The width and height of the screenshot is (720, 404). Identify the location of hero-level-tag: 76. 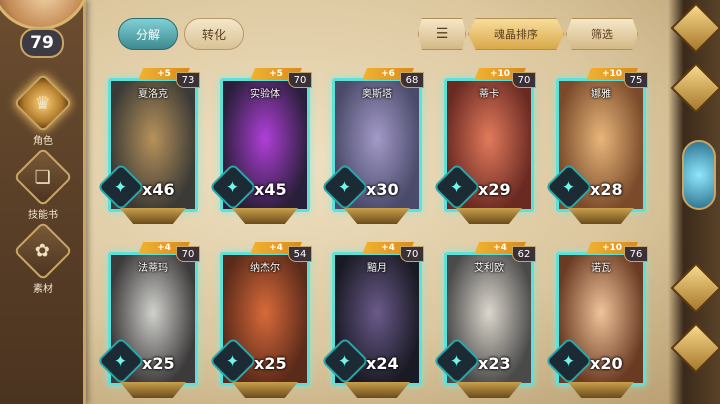
(636, 254).